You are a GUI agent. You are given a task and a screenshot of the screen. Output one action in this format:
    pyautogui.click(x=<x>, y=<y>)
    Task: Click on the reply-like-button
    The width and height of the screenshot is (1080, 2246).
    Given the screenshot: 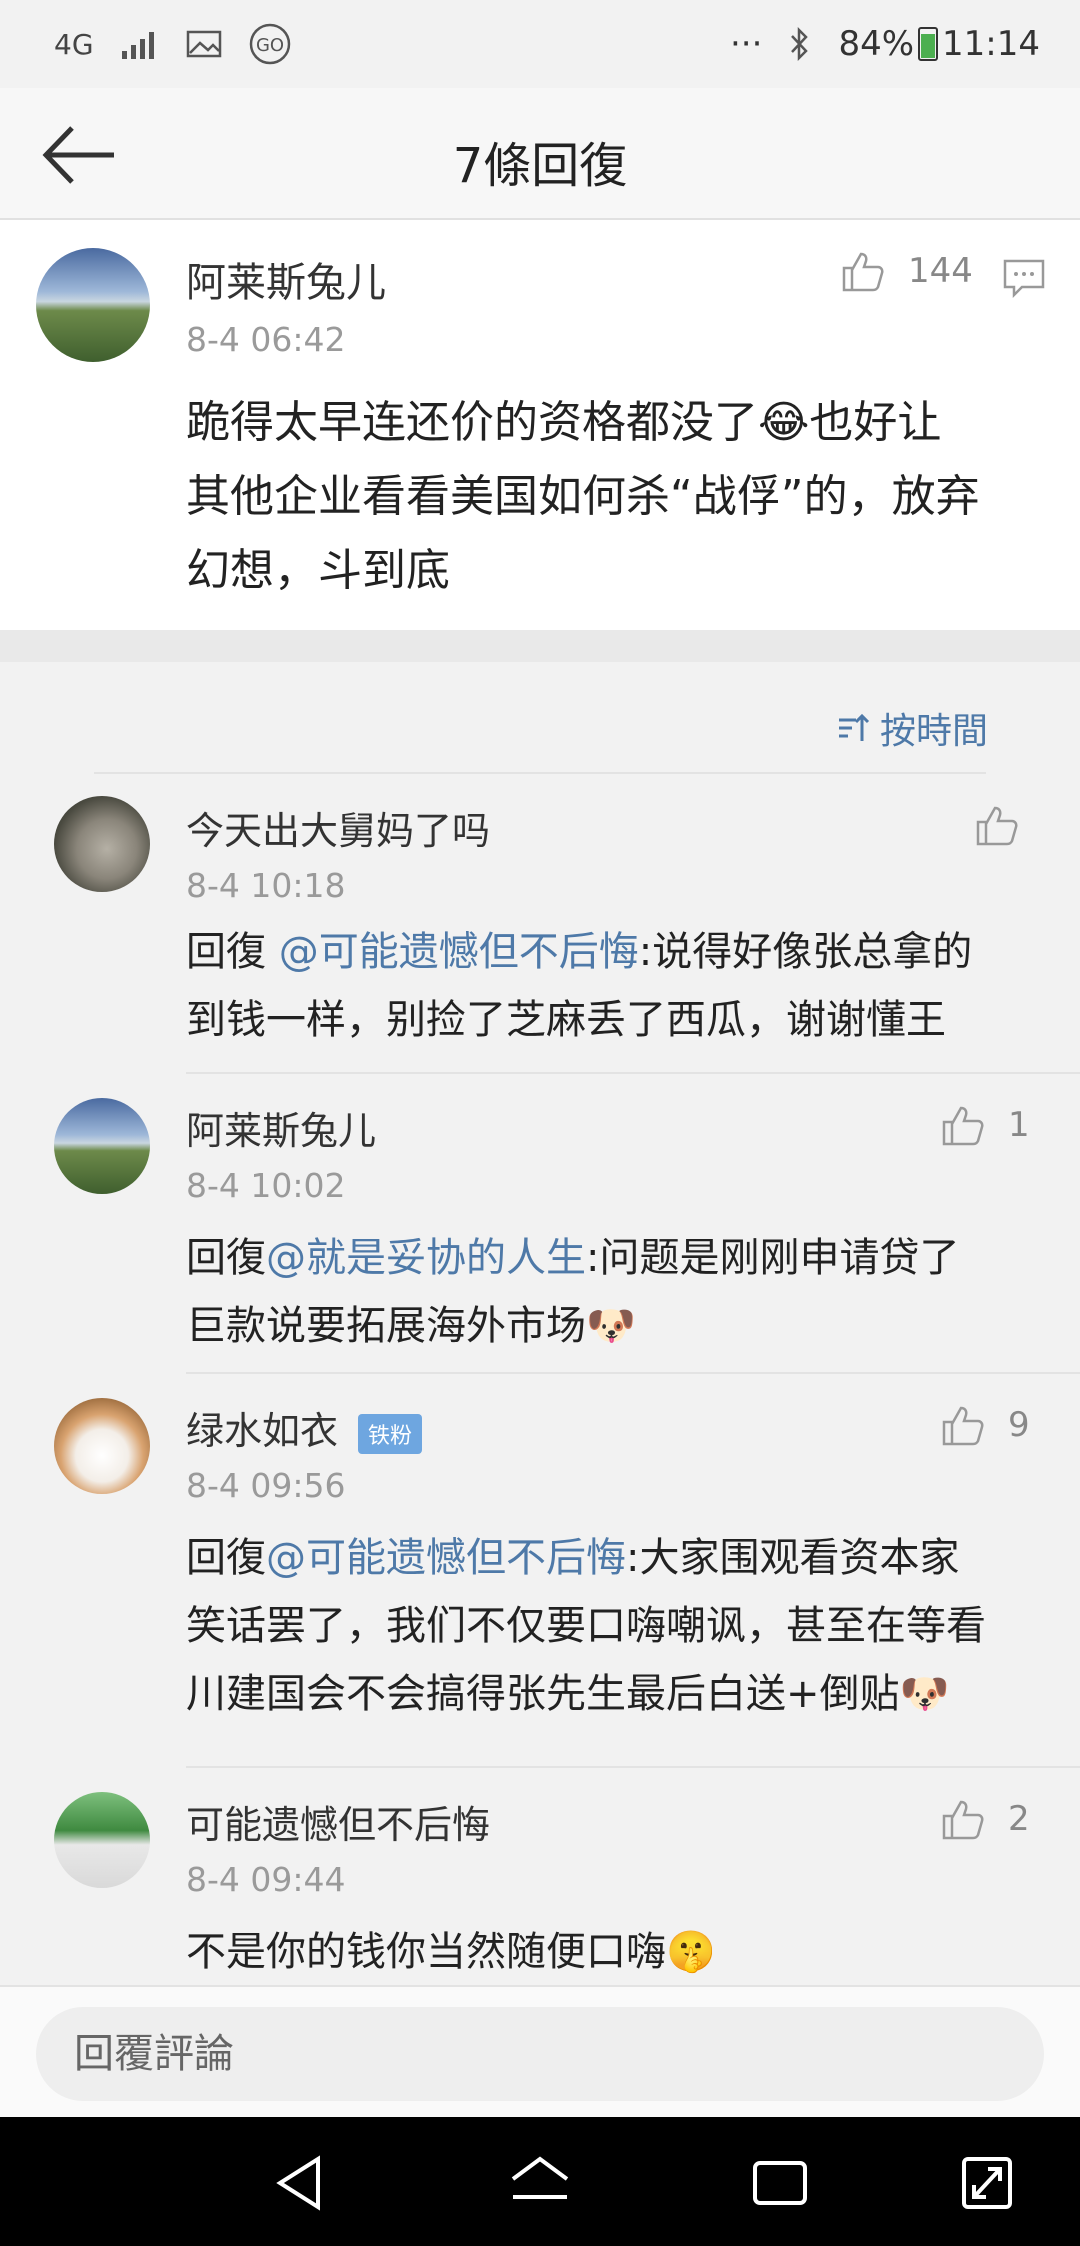 What is the action you would take?
    pyautogui.click(x=997, y=825)
    